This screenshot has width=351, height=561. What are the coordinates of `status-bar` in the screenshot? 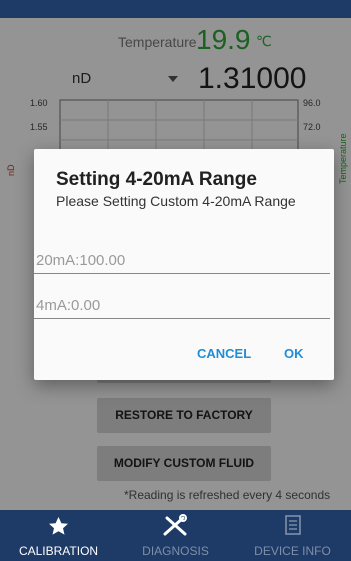 It's located at (175, 9).